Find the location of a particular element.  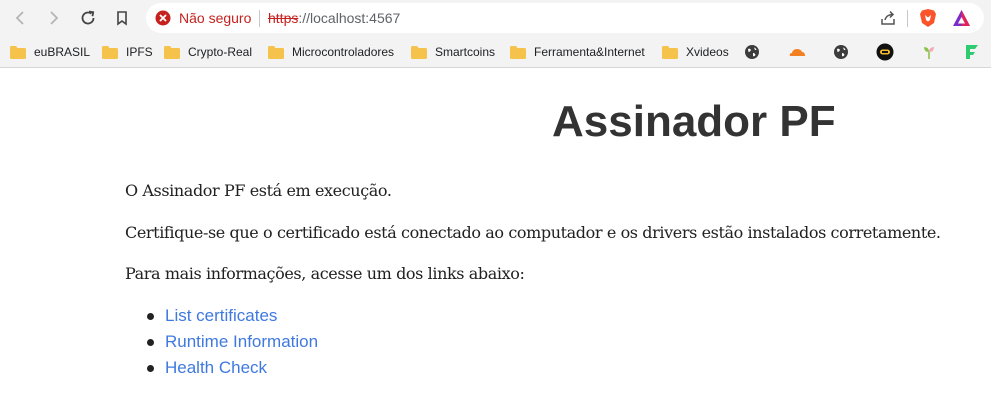

bookmark-folder: Xvideos is located at coordinates (695, 52).